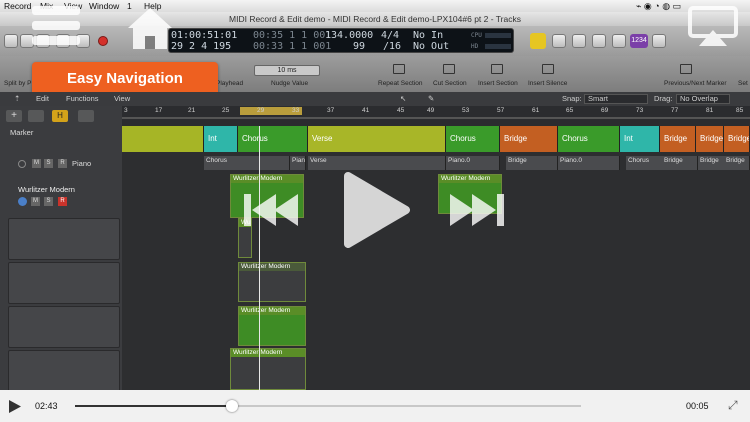 Image resolution: width=750 pixels, height=422 pixels. I want to click on play-overlay-icon, so click(377, 210).